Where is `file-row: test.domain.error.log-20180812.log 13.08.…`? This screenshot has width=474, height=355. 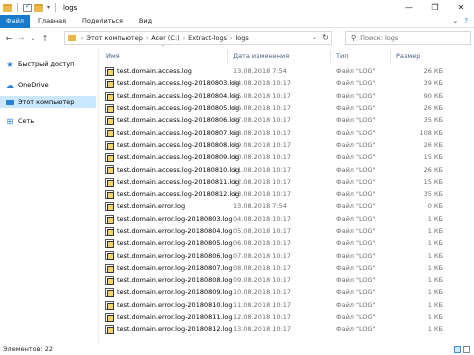
file-row: test.domain.error.log-20180812.log 13.08.… is located at coordinates (287, 329).